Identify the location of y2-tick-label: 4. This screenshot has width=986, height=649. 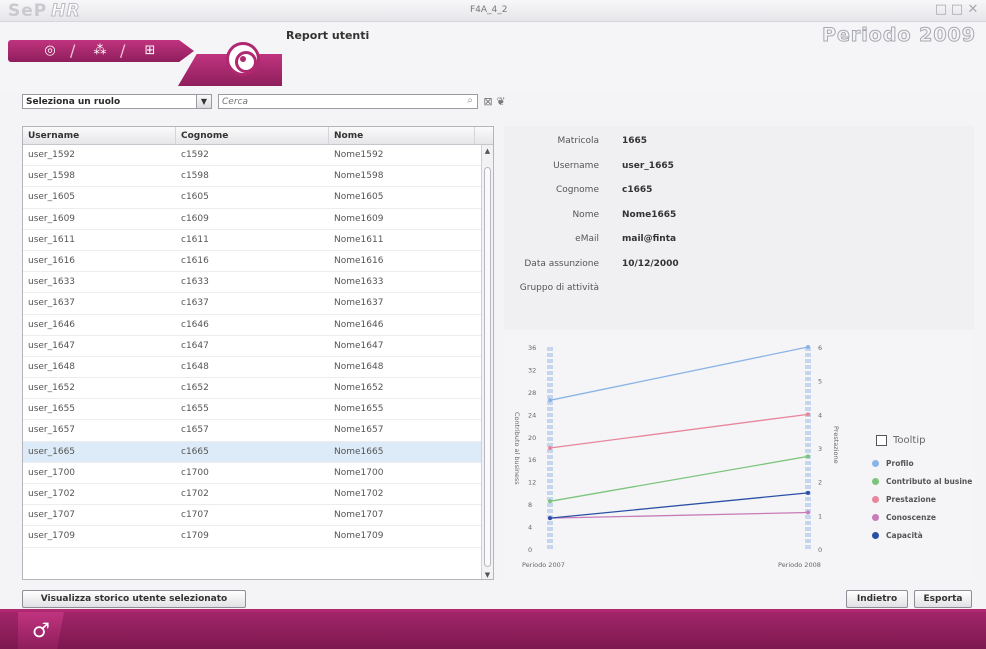
(820, 415).